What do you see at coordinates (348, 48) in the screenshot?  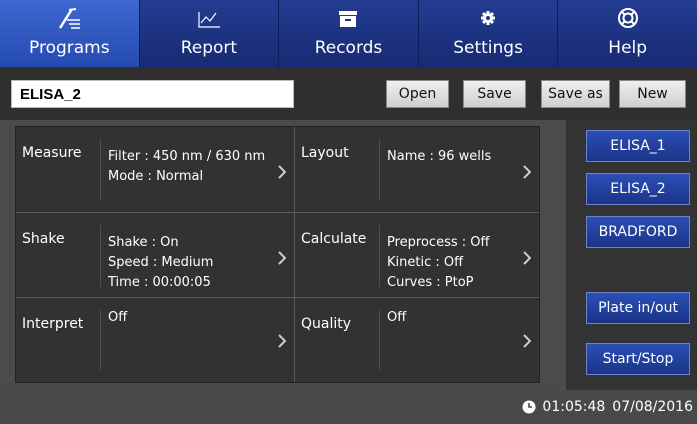 I see `tab-label: Records` at bounding box center [348, 48].